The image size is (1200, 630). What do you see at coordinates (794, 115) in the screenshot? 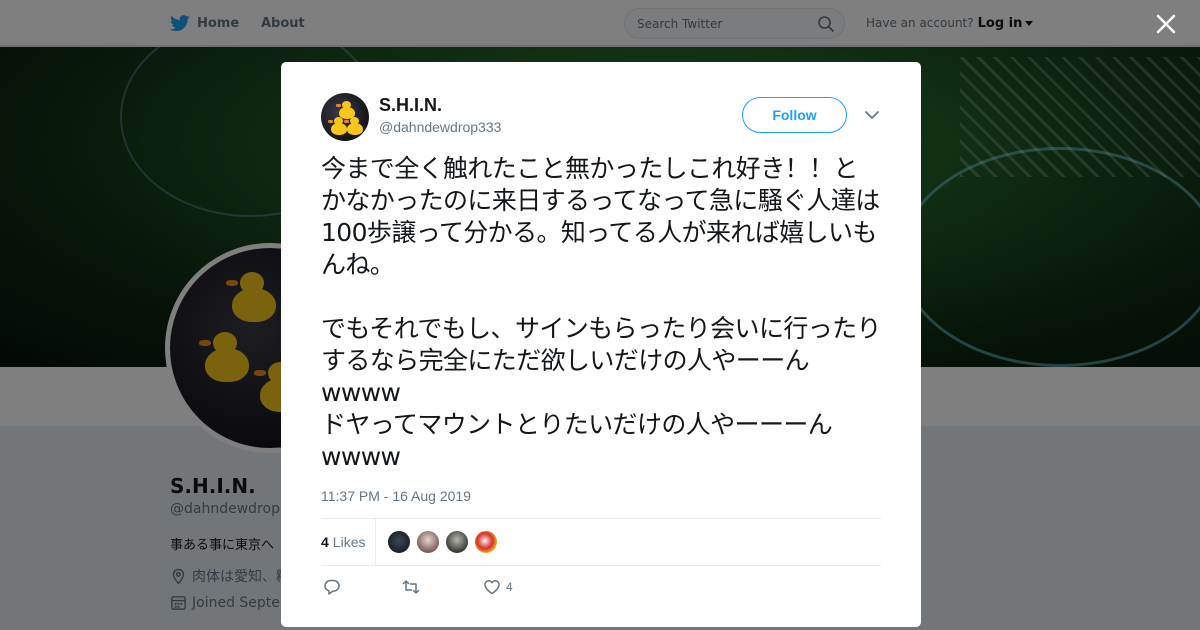
I see `follow-button: Follow` at bounding box center [794, 115].